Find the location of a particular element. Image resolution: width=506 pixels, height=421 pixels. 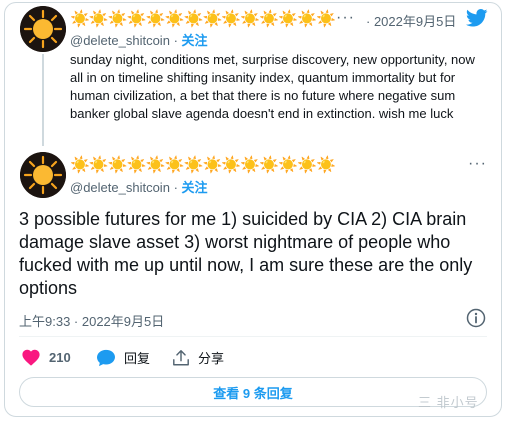

heart-icon is located at coordinates (31, 357).